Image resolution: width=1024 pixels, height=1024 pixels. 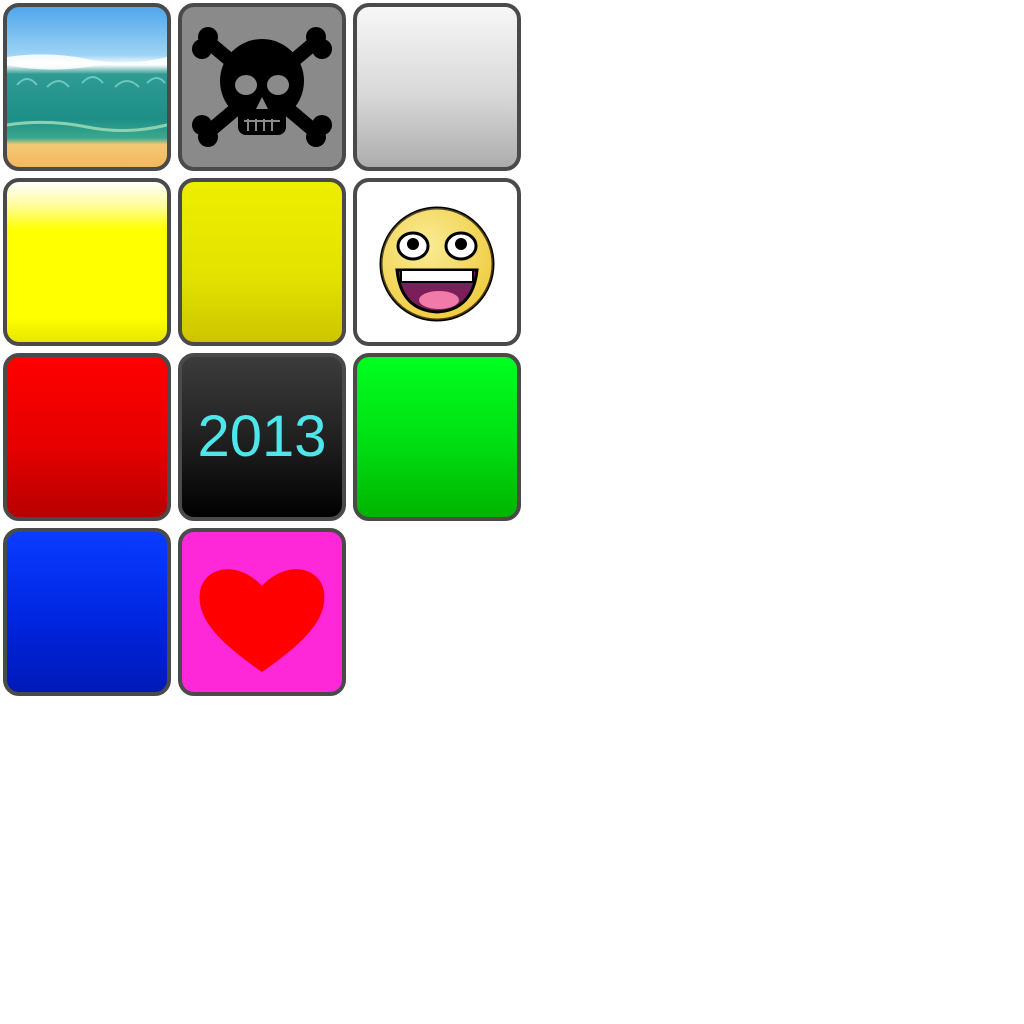 I want to click on year-label: 2013, so click(x=262, y=436).